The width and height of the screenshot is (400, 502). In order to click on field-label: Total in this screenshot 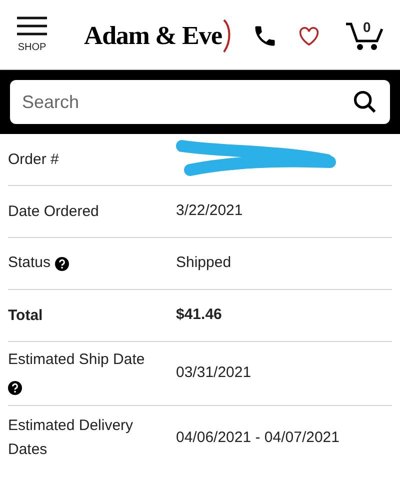, I will do `click(25, 315)`.